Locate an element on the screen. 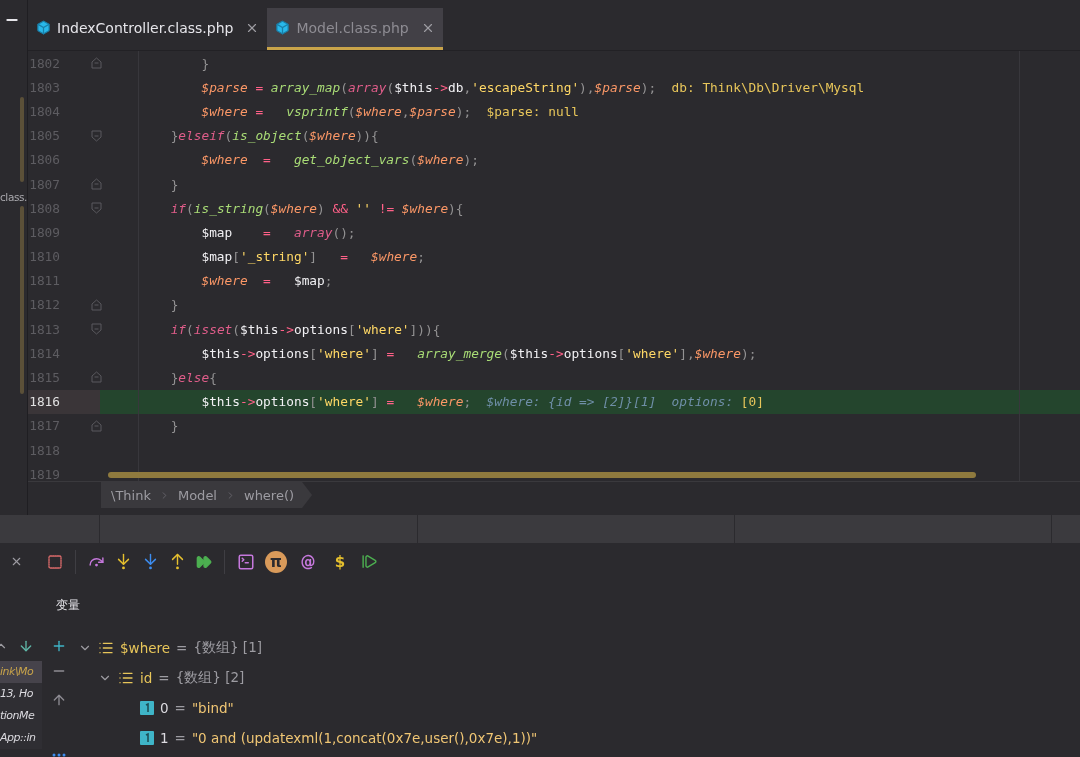  code-line: $where = $map; is located at coordinates (267, 281).